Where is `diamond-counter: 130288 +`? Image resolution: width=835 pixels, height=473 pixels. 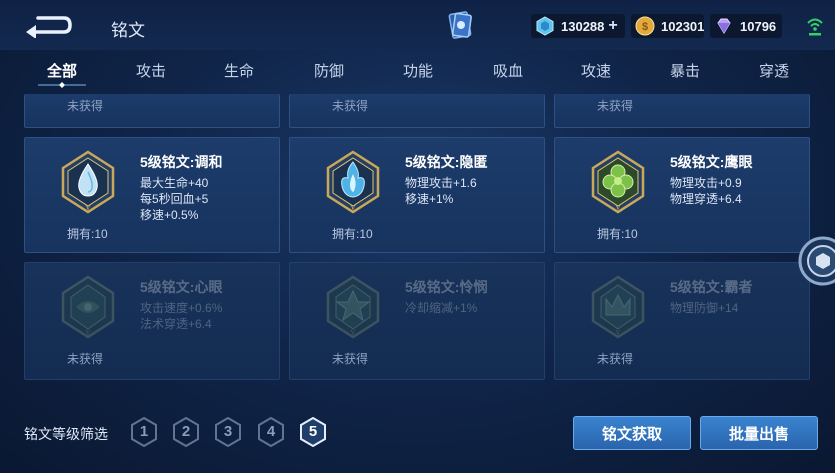
diamond-counter: 130288 + is located at coordinates (578, 26).